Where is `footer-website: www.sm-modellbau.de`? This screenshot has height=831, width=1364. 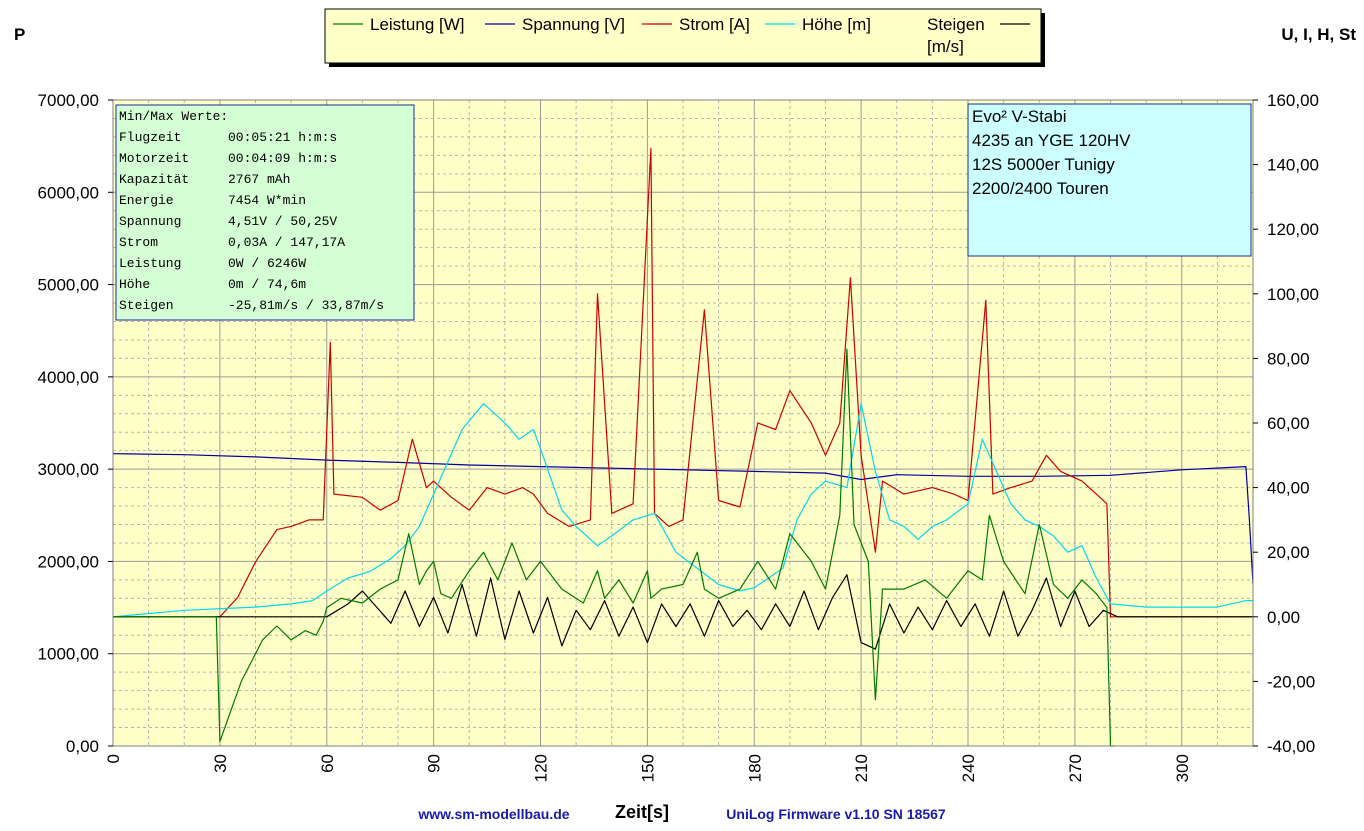 footer-website: www.sm-modellbau.de is located at coordinates (493, 814).